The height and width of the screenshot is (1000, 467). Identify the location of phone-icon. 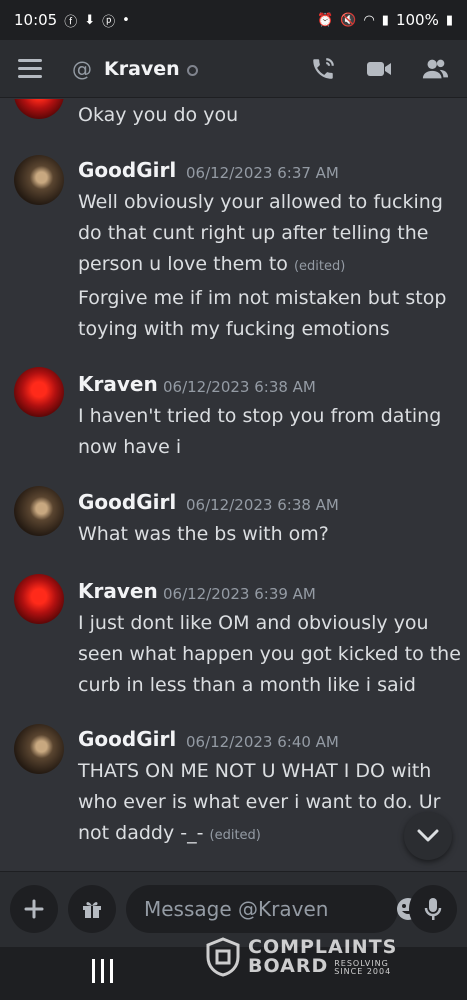
(323, 68).